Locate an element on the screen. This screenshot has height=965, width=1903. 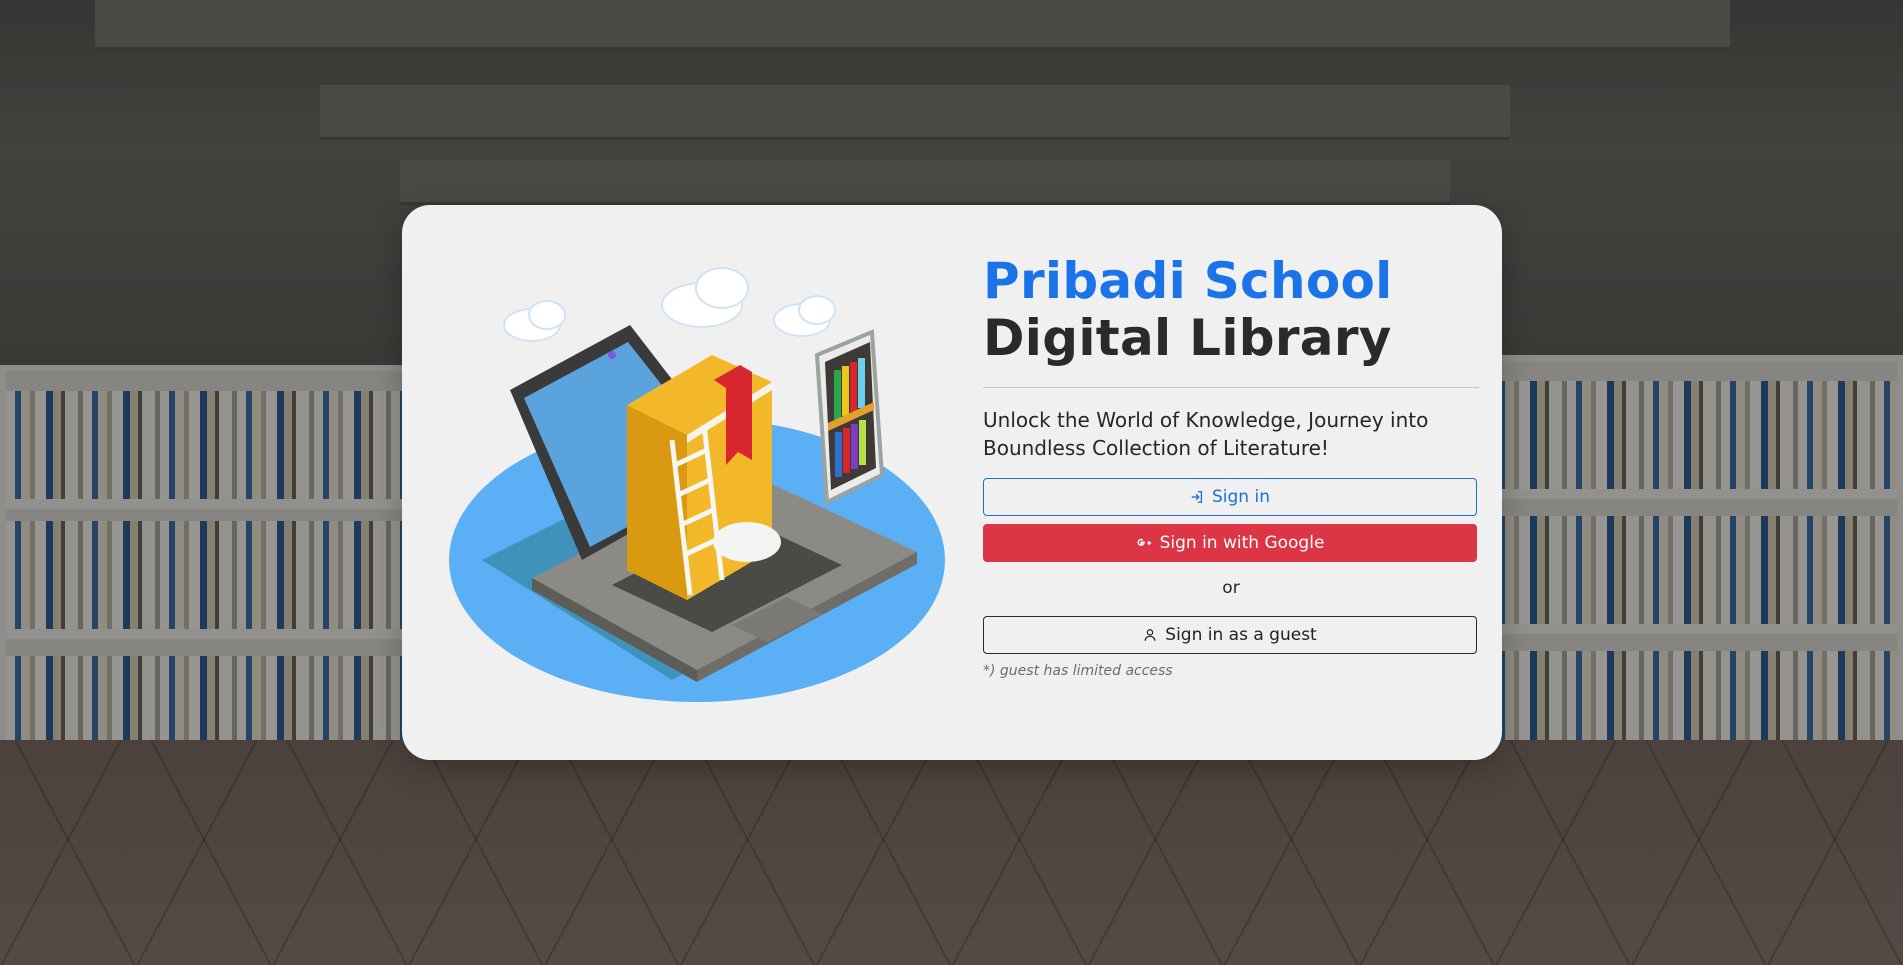
guest-access-note: *) guest has limited access is located at coordinates (1078, 671).